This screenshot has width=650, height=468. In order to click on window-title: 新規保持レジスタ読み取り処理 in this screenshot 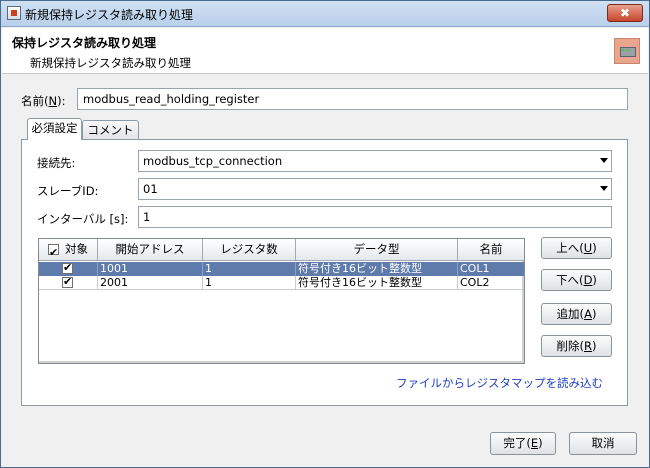, I will do `click(109, 15)`.